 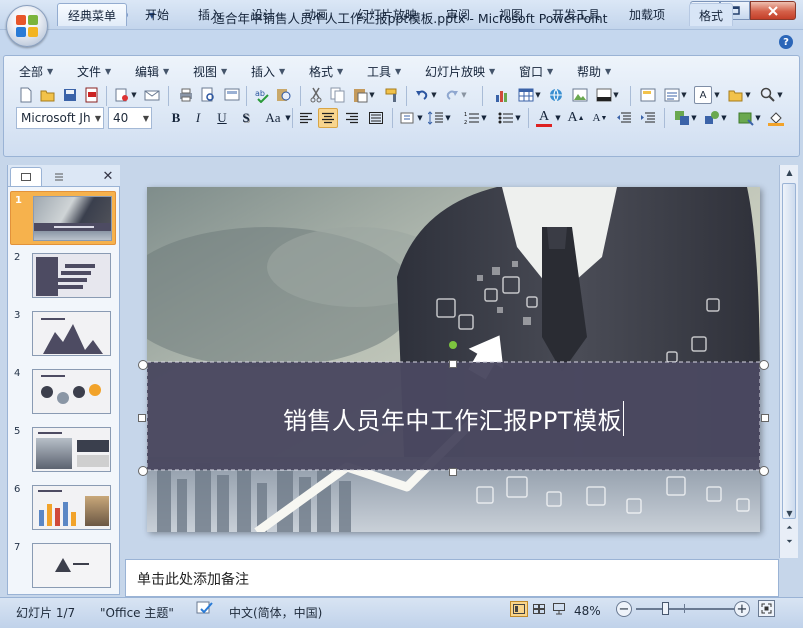 I want to click on zoom-level: 48%, so click(x=587, y=611).